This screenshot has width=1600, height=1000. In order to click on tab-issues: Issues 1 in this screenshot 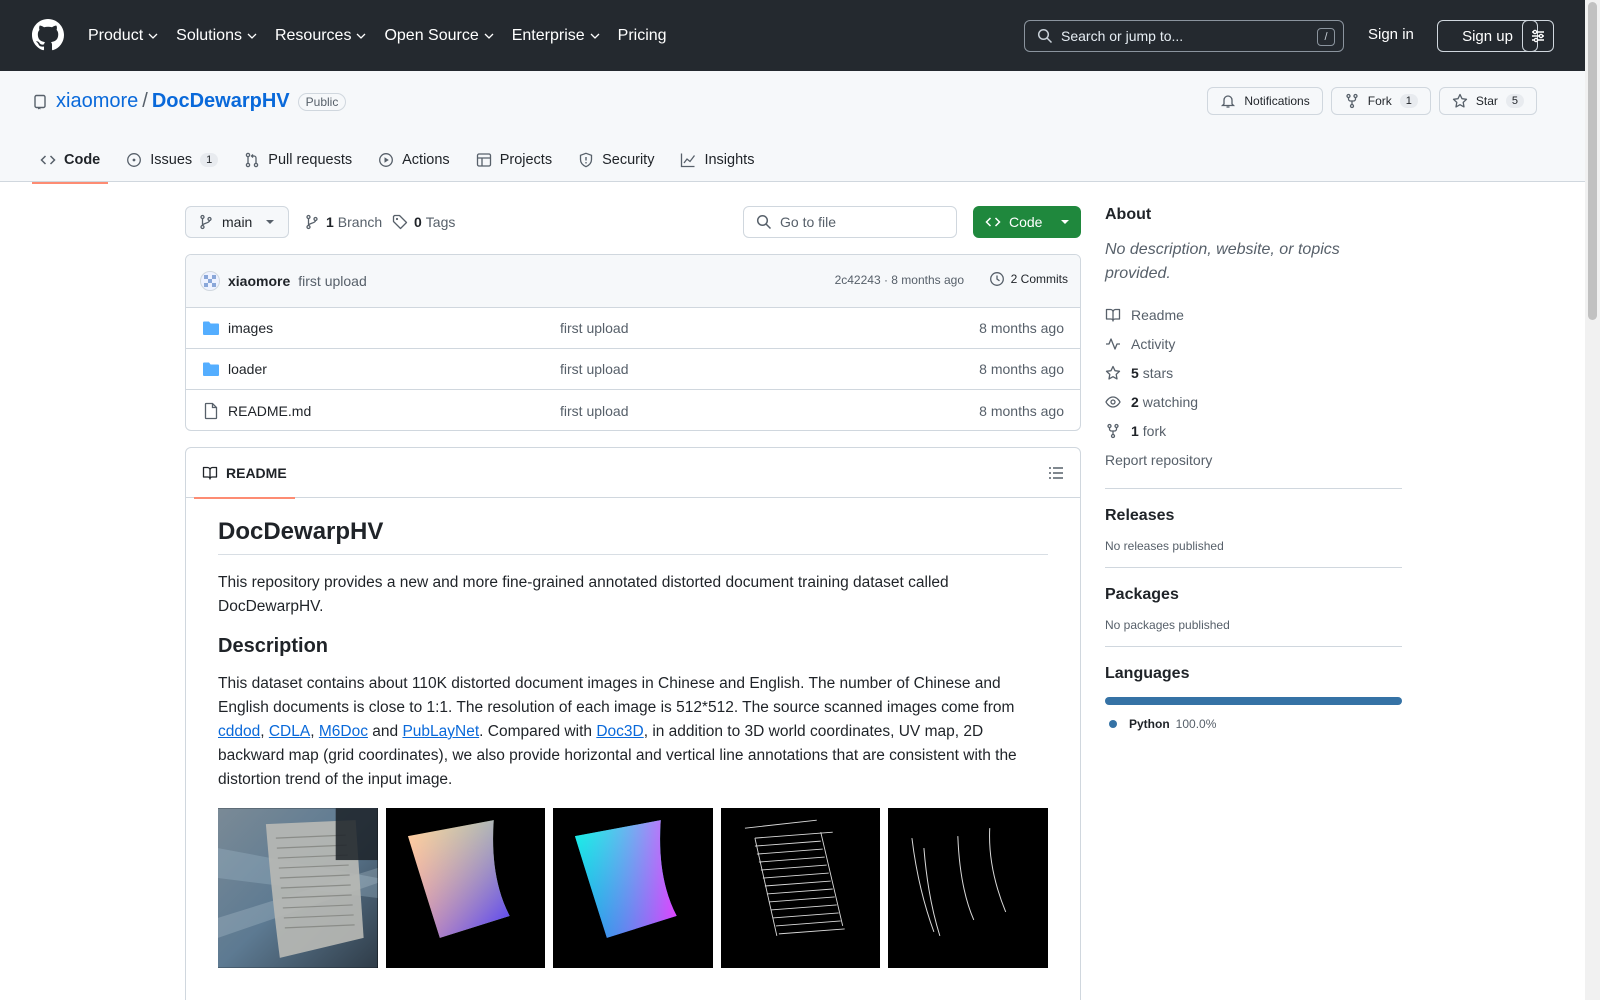, I will do `click(172, 160)`.